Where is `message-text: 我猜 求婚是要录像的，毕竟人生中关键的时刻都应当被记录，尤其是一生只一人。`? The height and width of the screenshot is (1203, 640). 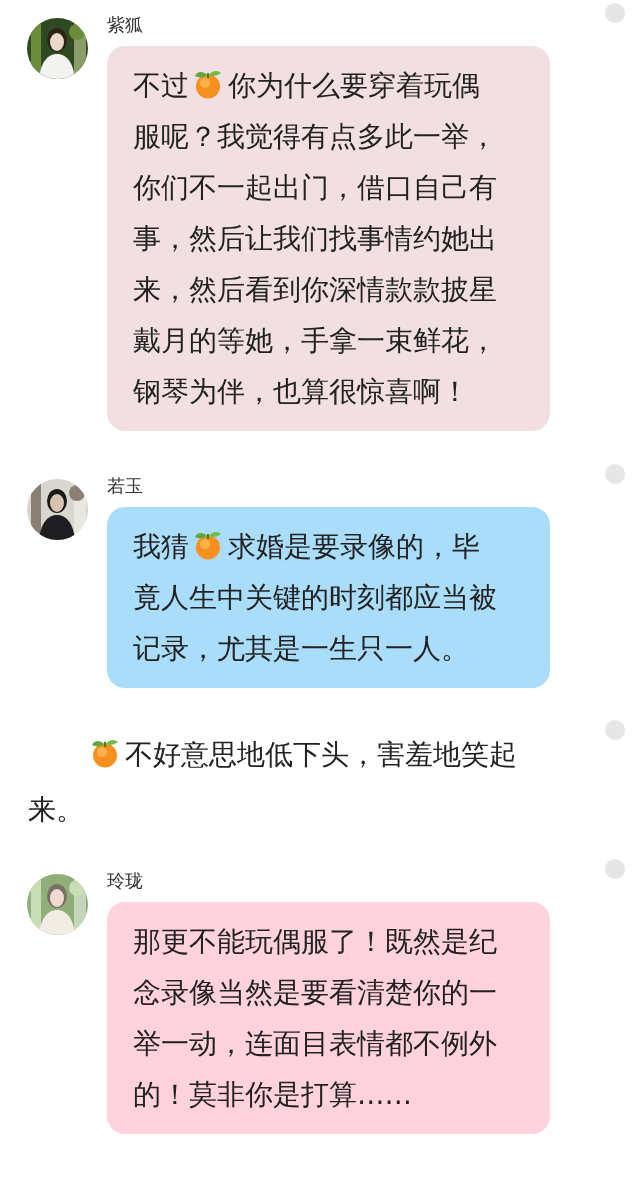 message-text: 我猜 求婚是要录像的，毕竟人生中关键的时刻都应当被记录，尤其是一生只一人。 is located at coordinates (315, 597).